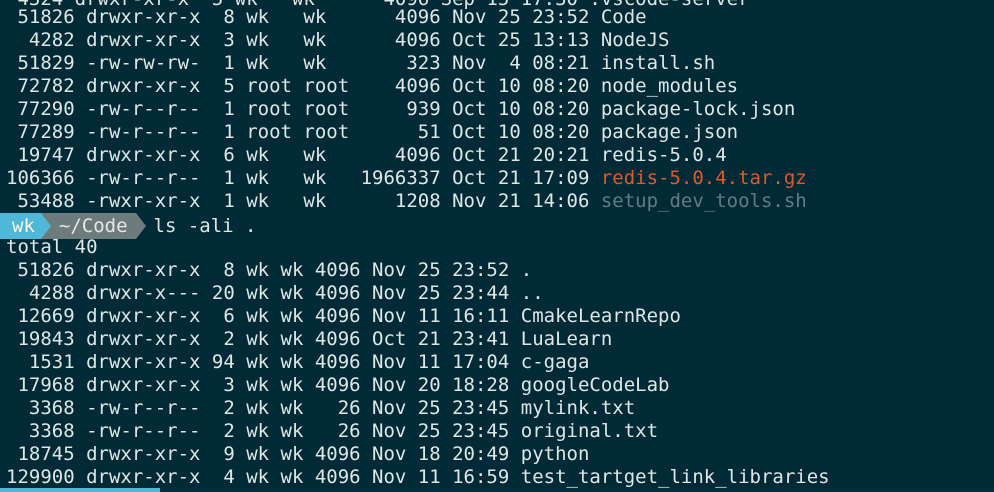 The width and height of the screenshot is (994, 492). What do you see at coordinates (526, 270) in the screenshot?
I see `row-filename: .` at bounding box center [526, 270].